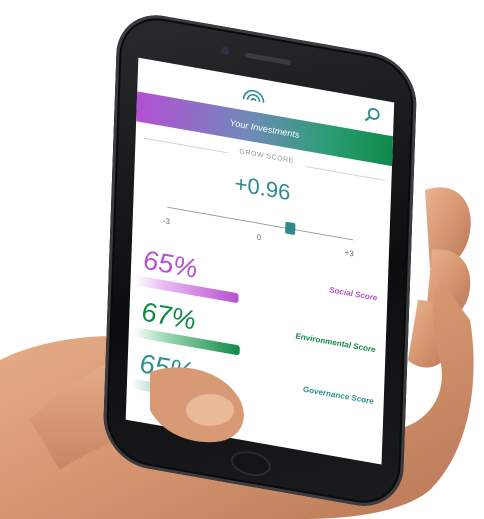  I want to click on slider-min-label: -3, so click(166, 221).